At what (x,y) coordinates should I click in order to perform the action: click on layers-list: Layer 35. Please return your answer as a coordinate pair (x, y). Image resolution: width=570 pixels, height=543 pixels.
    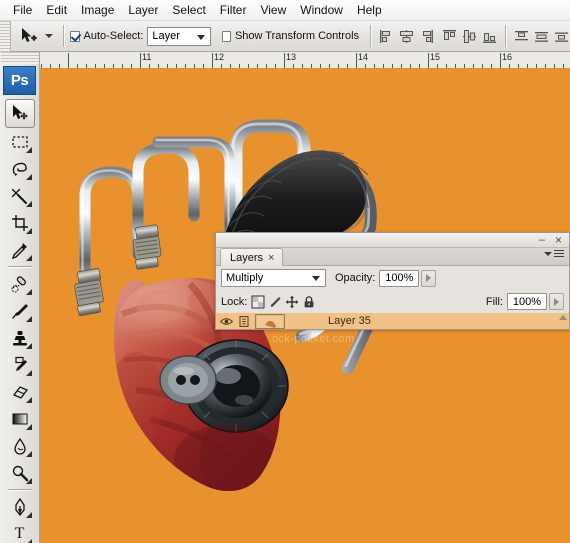
    Looking at the image, I should click on (392, 321).